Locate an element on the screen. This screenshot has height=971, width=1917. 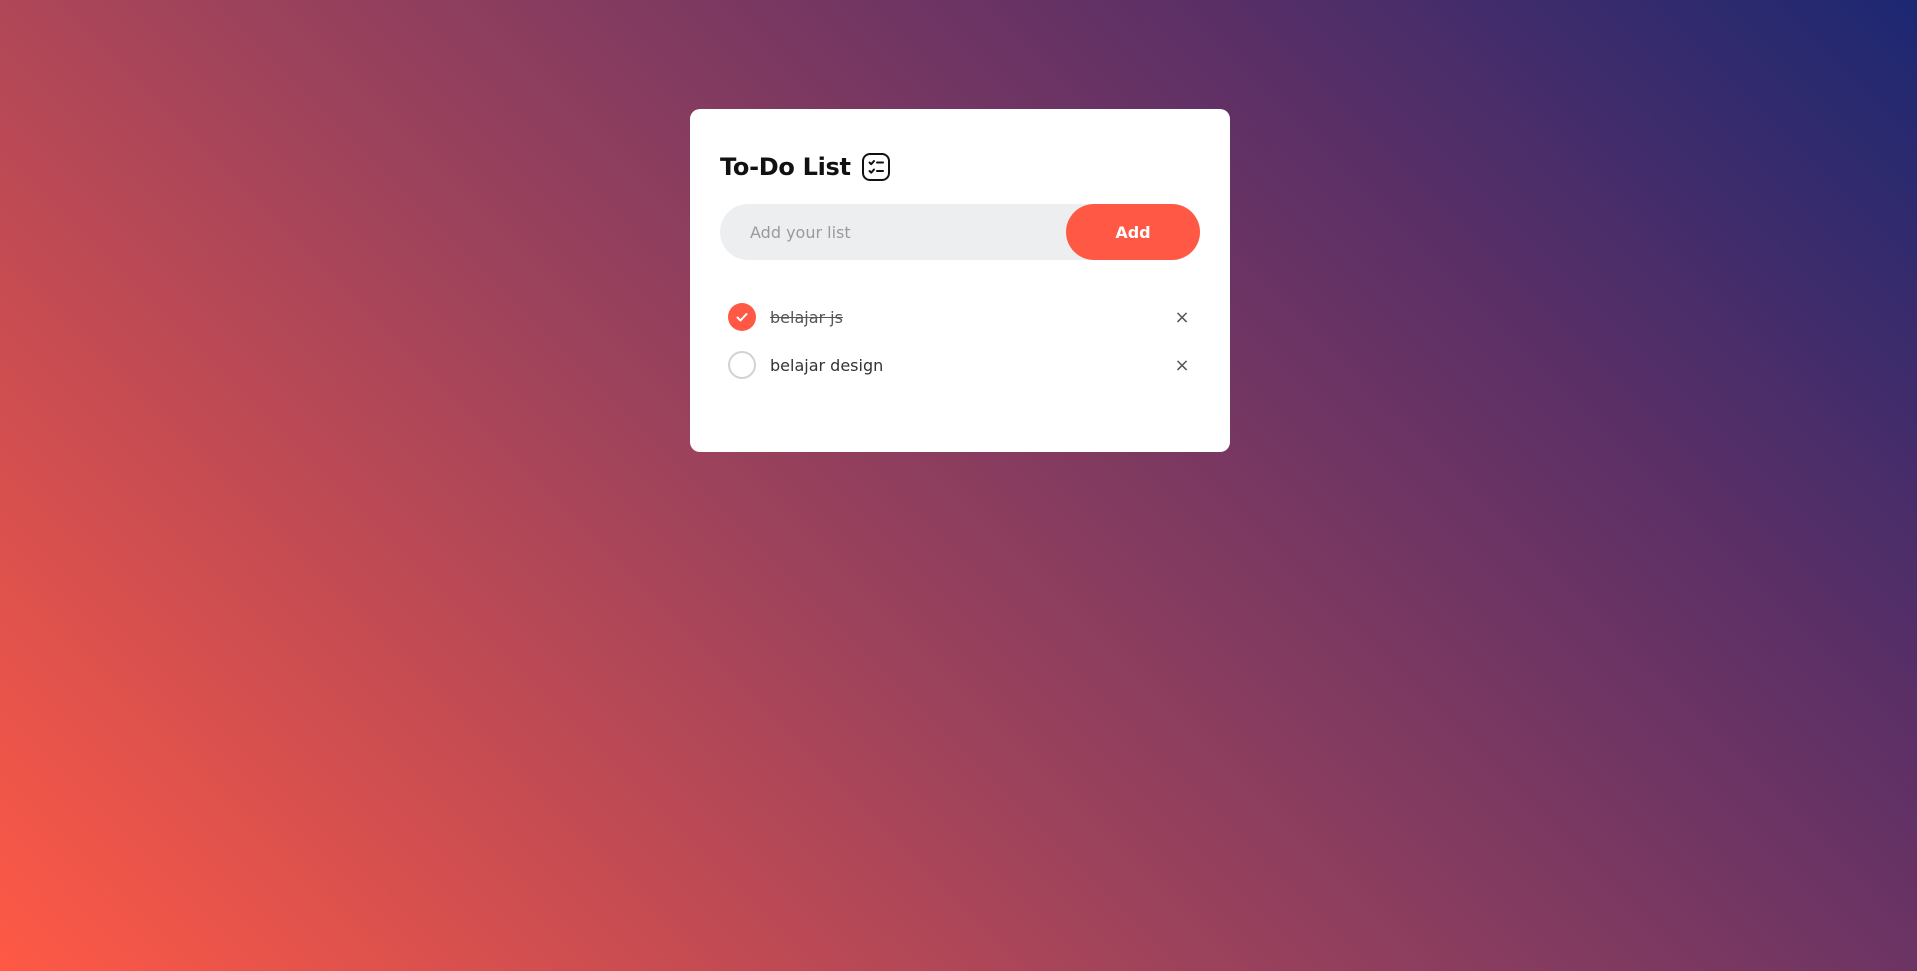
todo-card: To-Do List Add belajar js × is located at coordinates (960, 280).